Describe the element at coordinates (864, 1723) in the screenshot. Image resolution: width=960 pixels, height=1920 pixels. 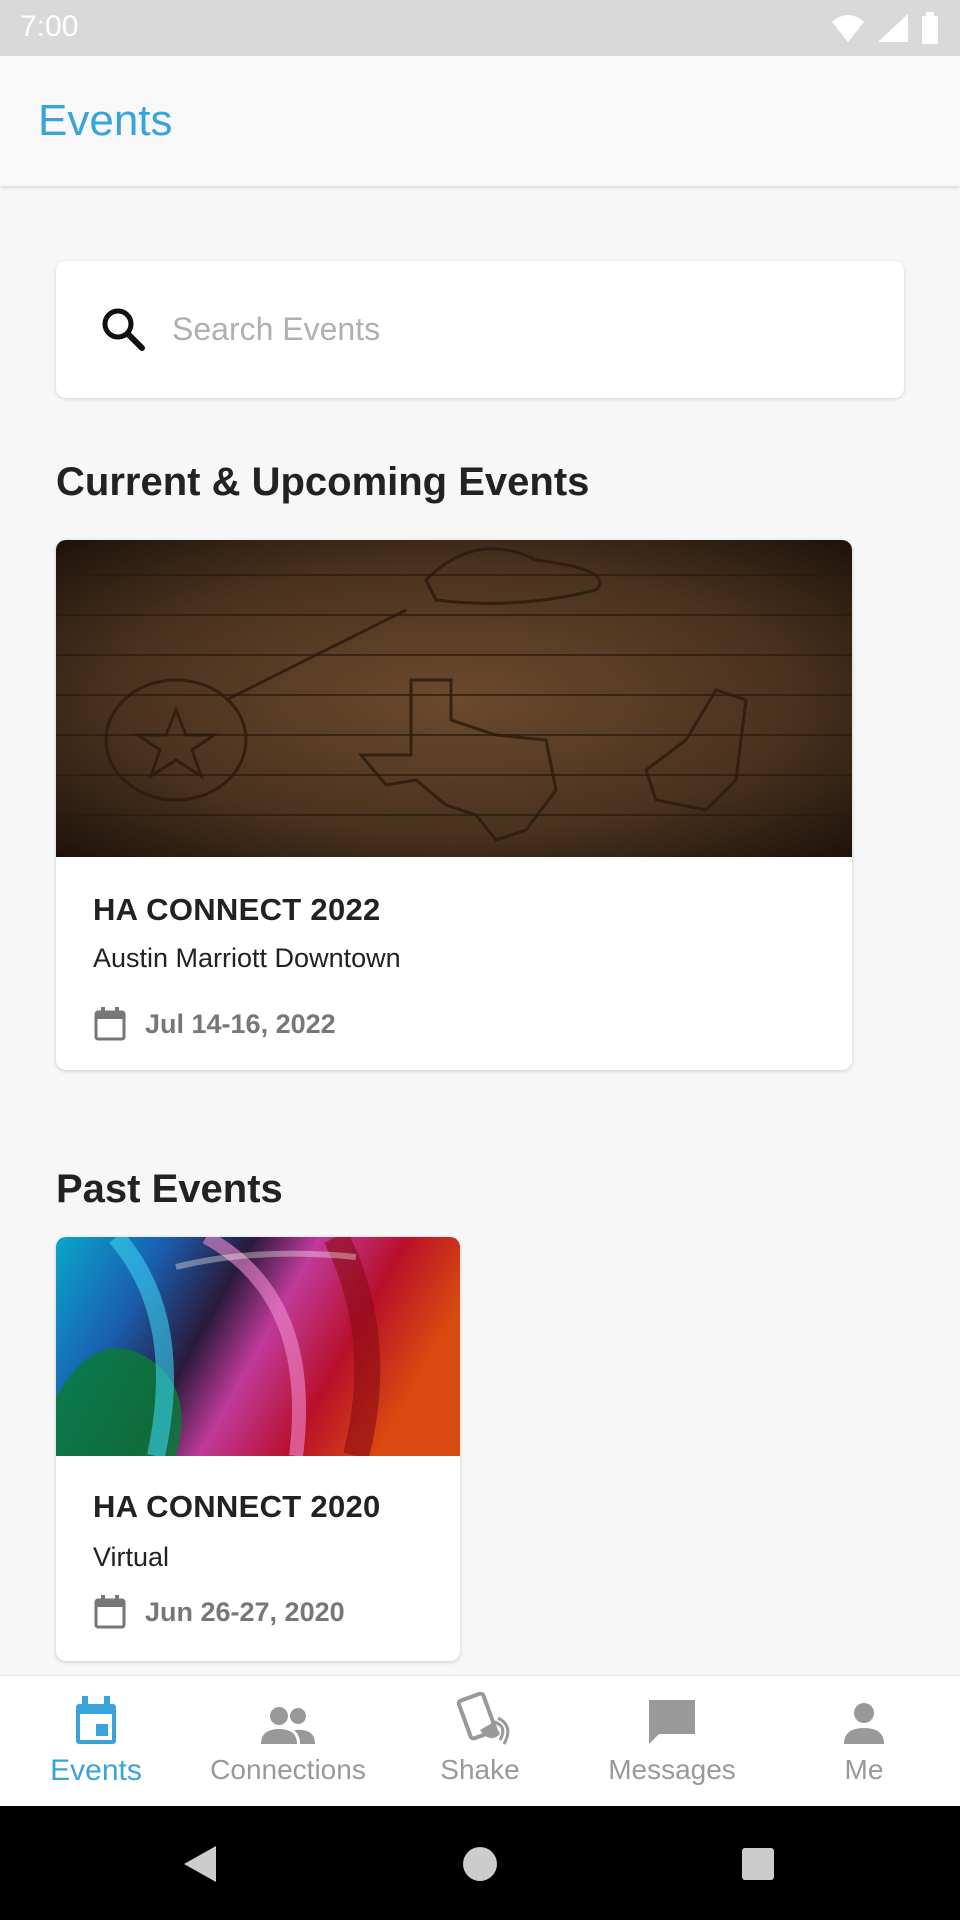
I see `person-icon` at that location.